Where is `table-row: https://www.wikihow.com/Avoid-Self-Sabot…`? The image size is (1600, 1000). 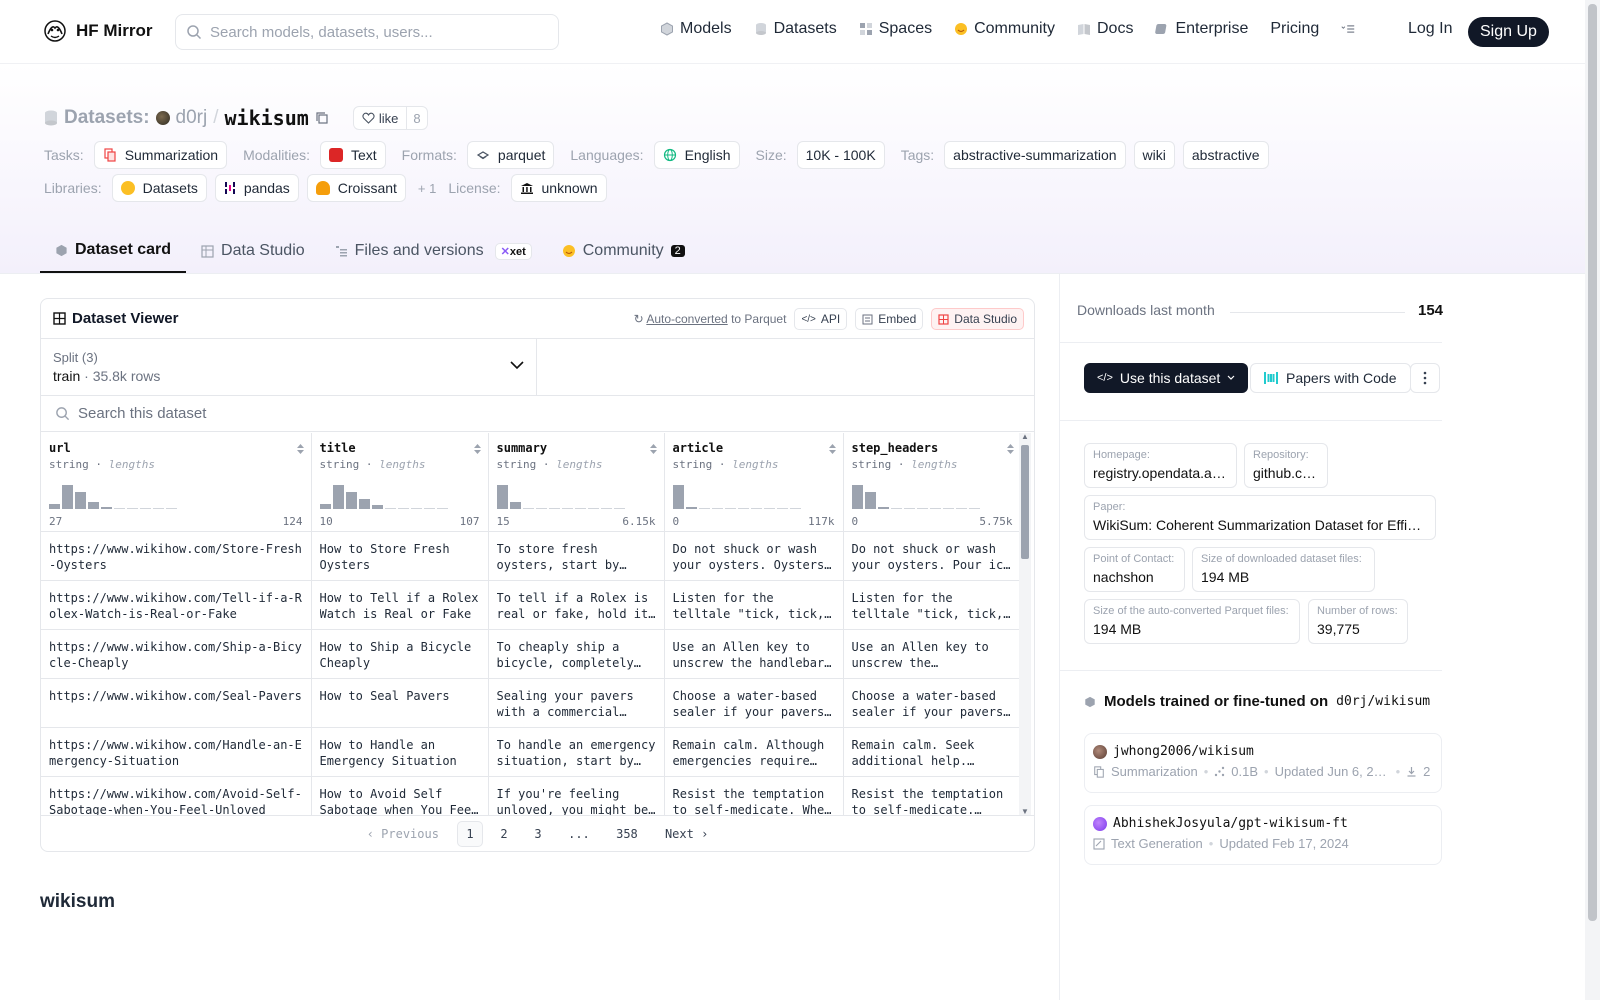 table-row: https://www.wikihow.com/Avoid-Self-Sabot… is located at coordinates (531, 796).